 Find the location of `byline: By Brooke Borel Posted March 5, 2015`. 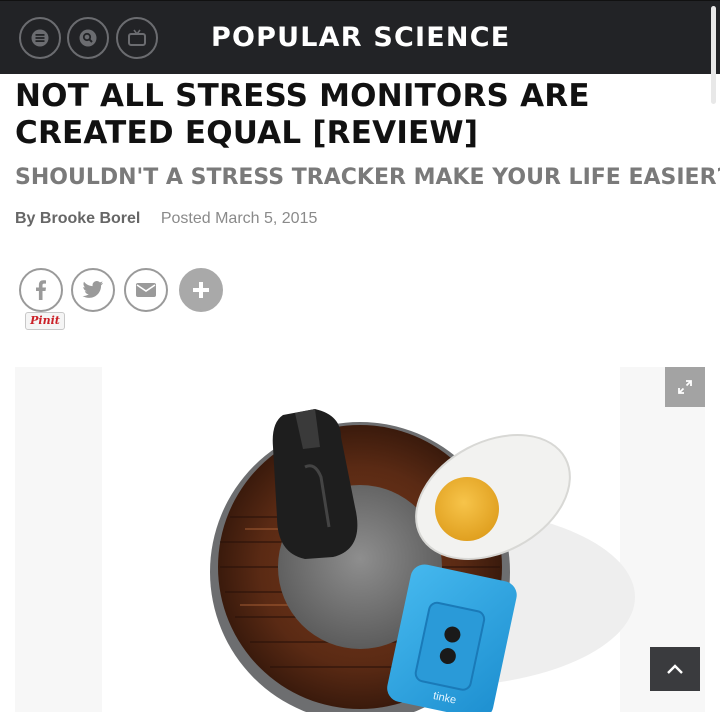

byline: By Brooke Borel Posted March 5, 2015 is located at coordinates (166, 219).